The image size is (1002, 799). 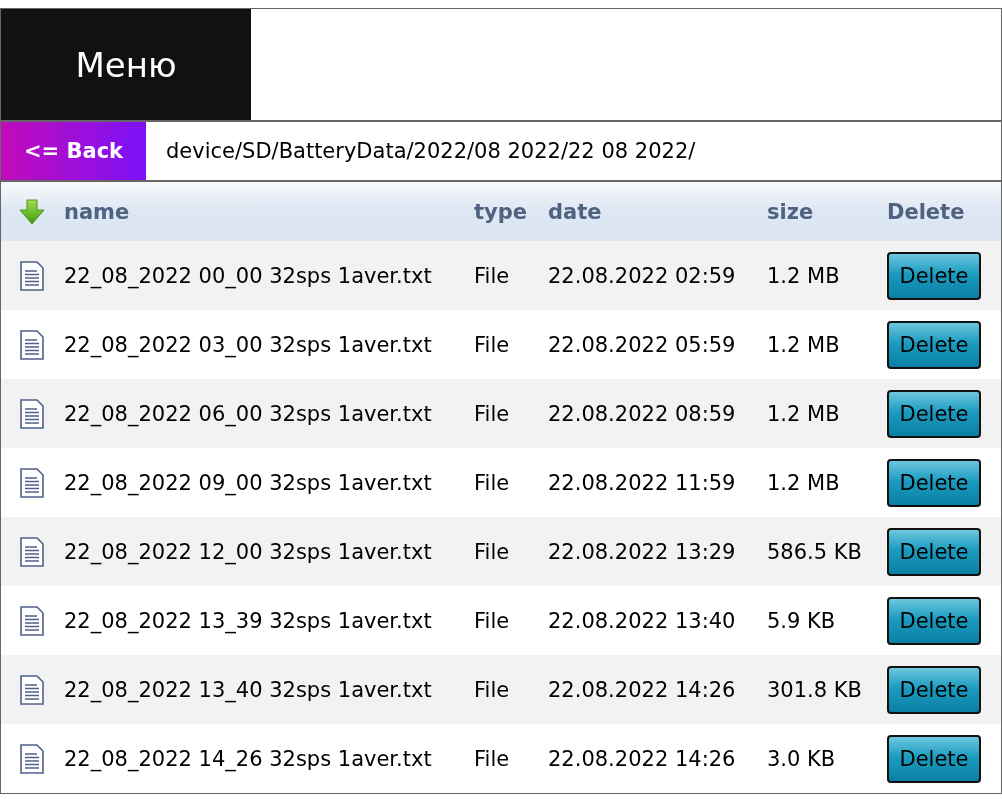 What do you see at coordinates (642, 275) in the screenshot?
I see `table-cell: 22.08.2022 02:59` at bounding box center [642, 275].